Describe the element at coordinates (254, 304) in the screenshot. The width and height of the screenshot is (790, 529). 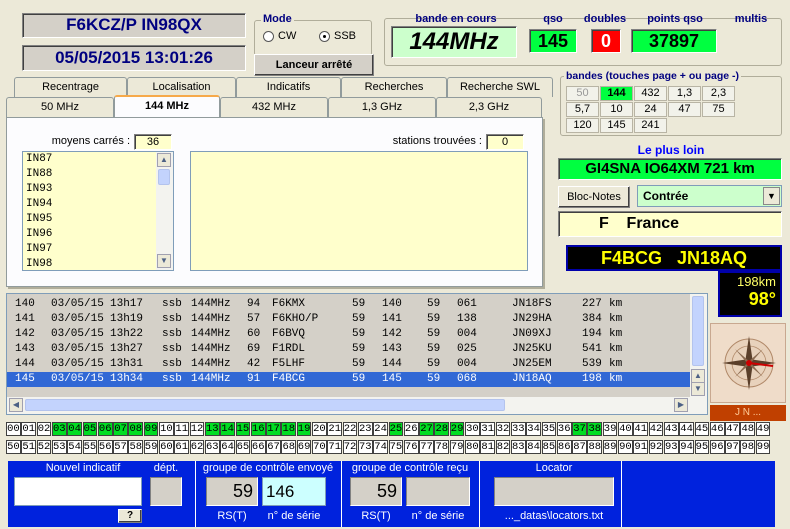
I see `log-cell: 94` at that location.